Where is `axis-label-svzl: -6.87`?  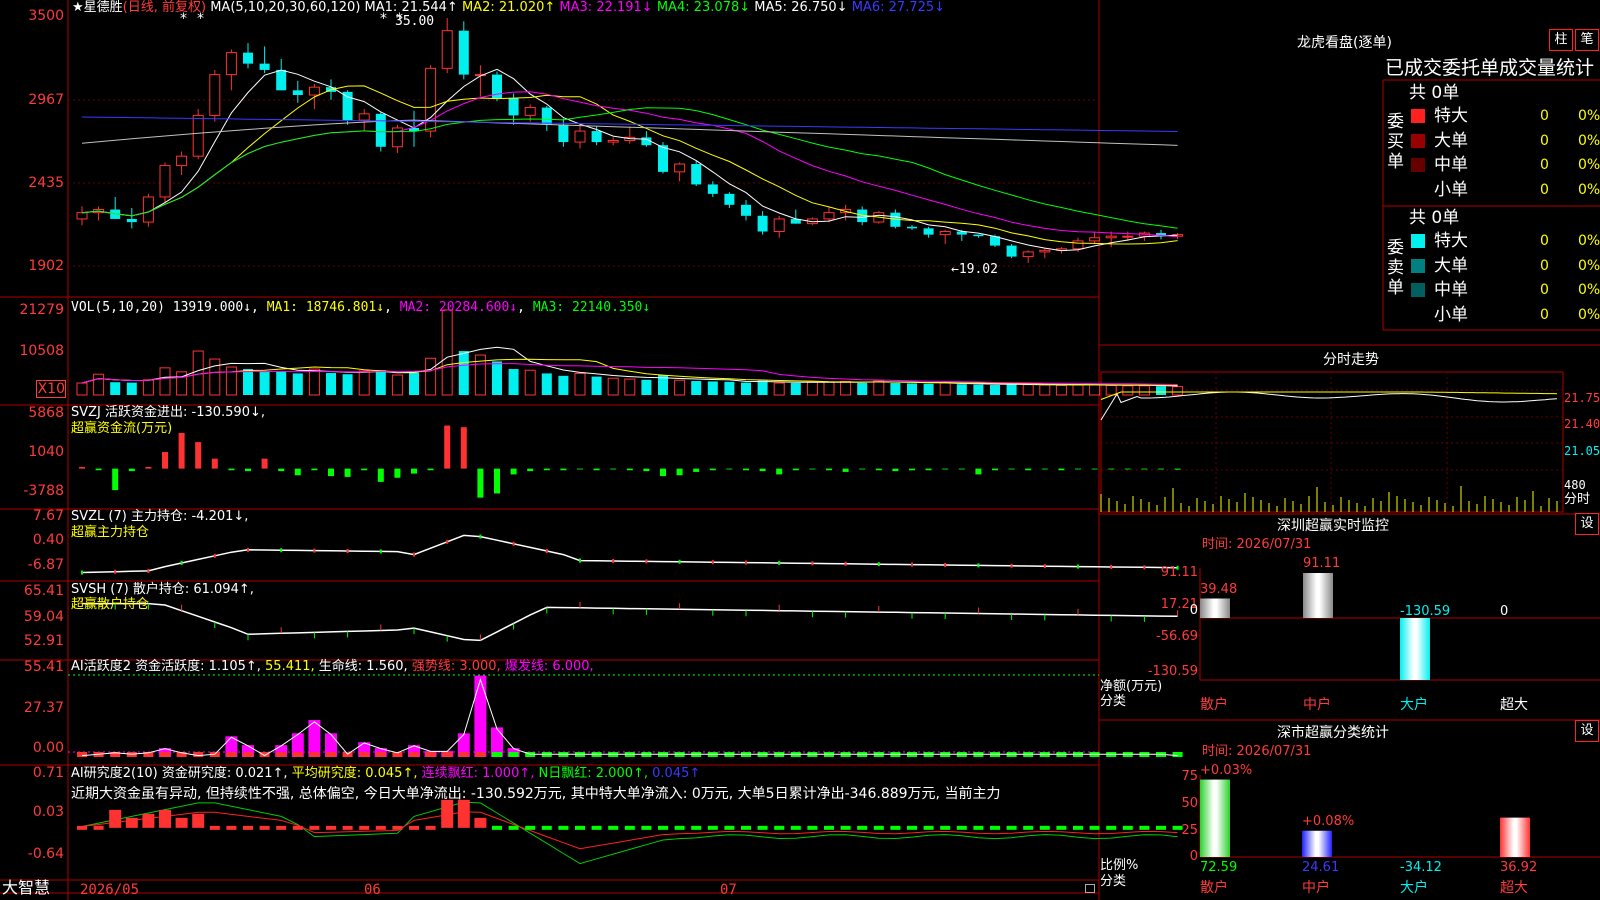
axis-label-svzl: -6.87 is located at coordinates (45, 565).